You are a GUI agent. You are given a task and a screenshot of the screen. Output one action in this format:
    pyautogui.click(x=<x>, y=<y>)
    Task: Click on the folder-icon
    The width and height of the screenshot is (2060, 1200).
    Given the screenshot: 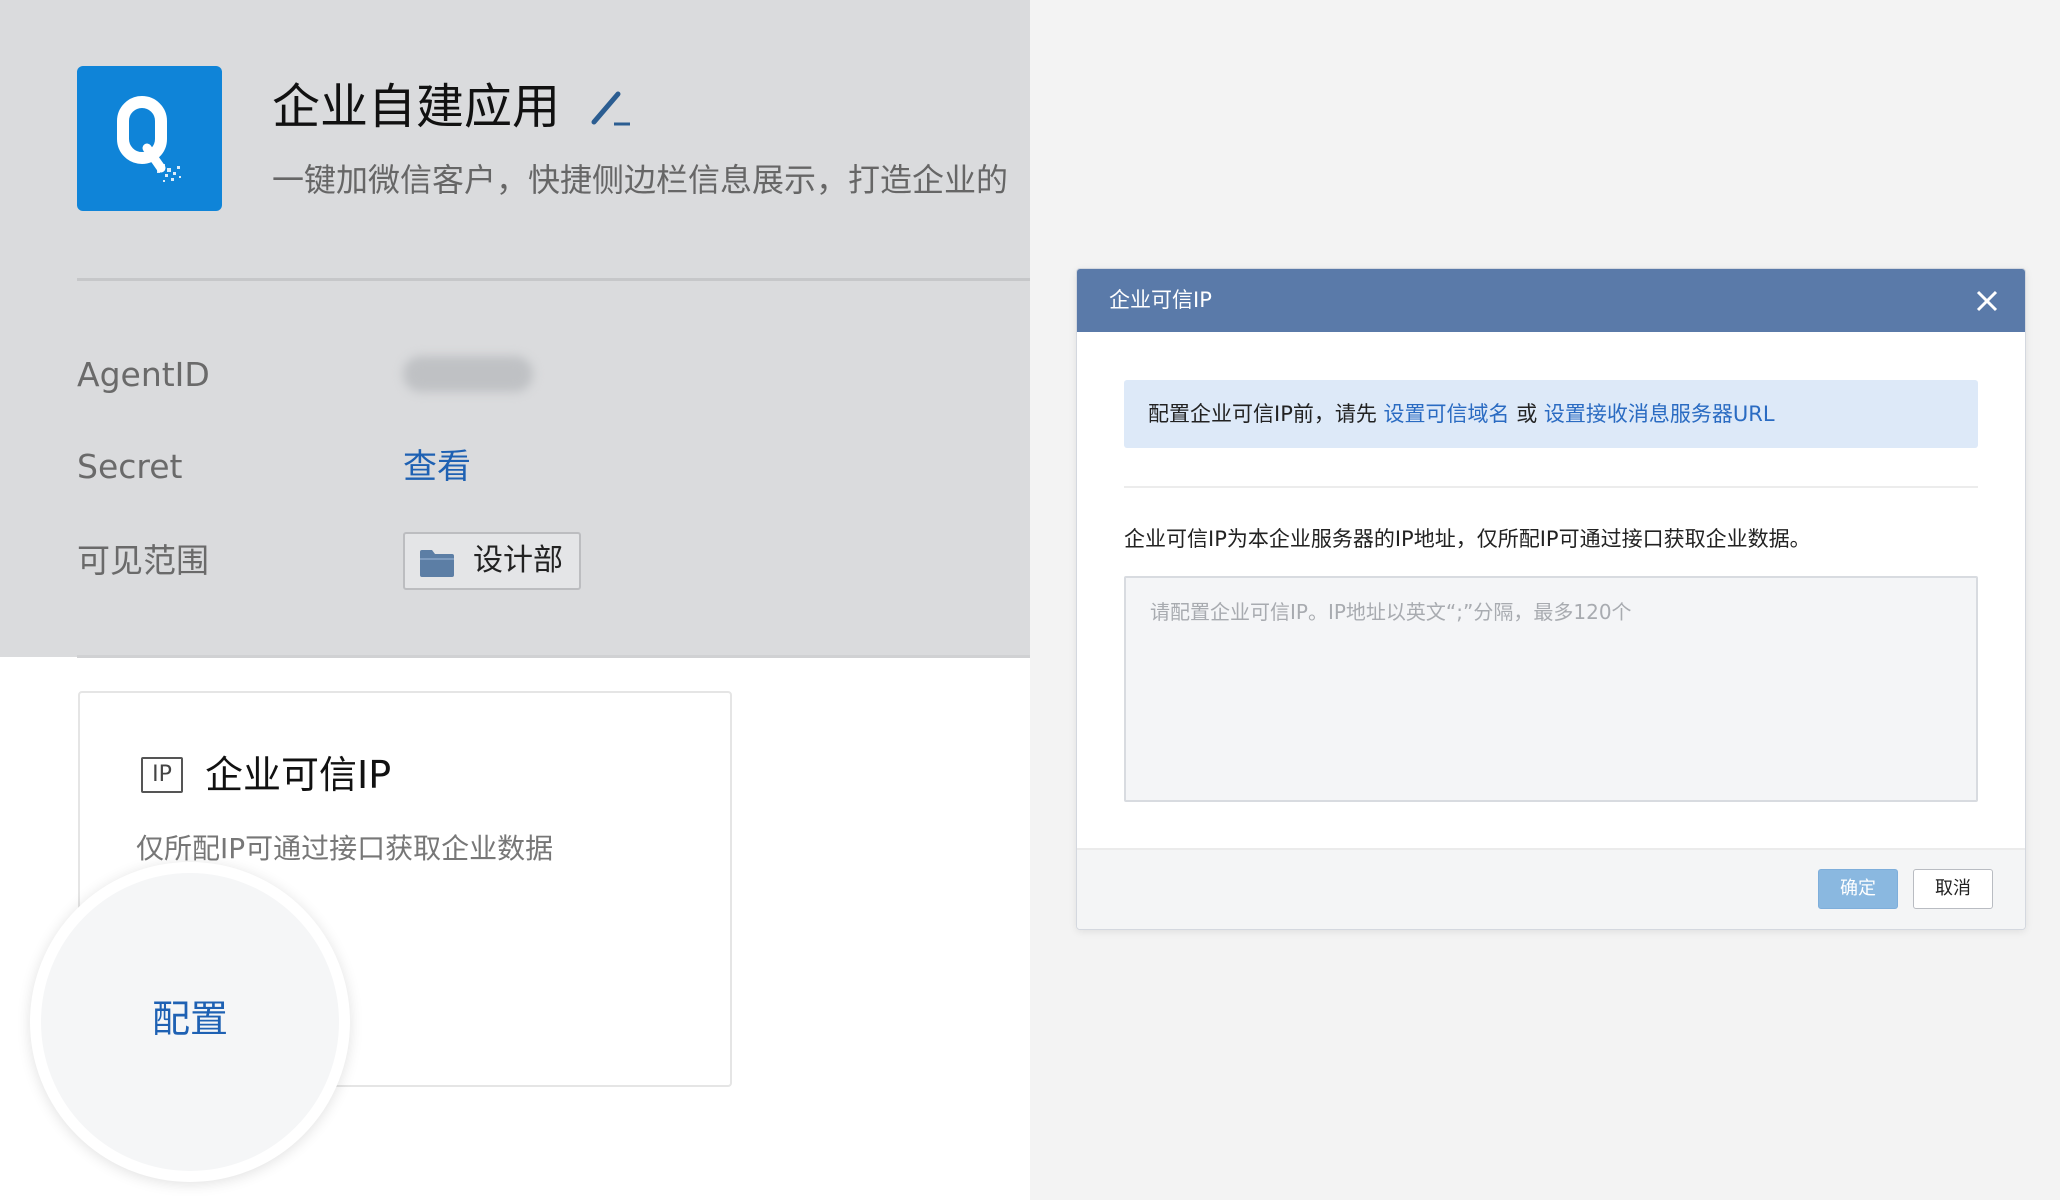 What is the action you would take?
    pyautogui.click(x=437, y=563)
    